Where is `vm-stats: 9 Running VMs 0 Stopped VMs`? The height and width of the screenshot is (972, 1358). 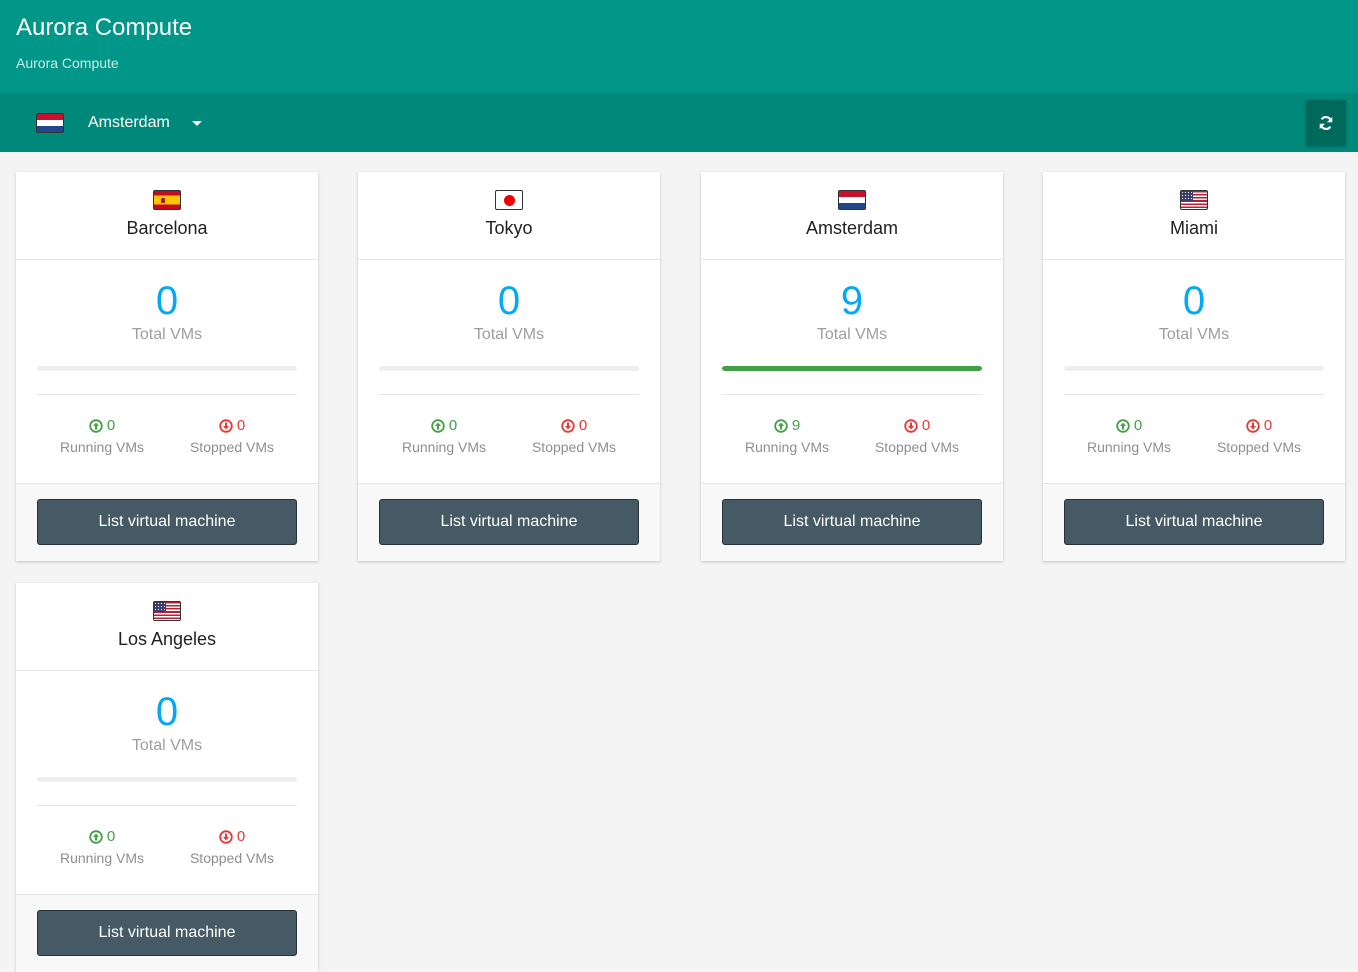
vm-stats: 9 Running VMs 0 Stopped VMs is located at coordinates (852, 436).